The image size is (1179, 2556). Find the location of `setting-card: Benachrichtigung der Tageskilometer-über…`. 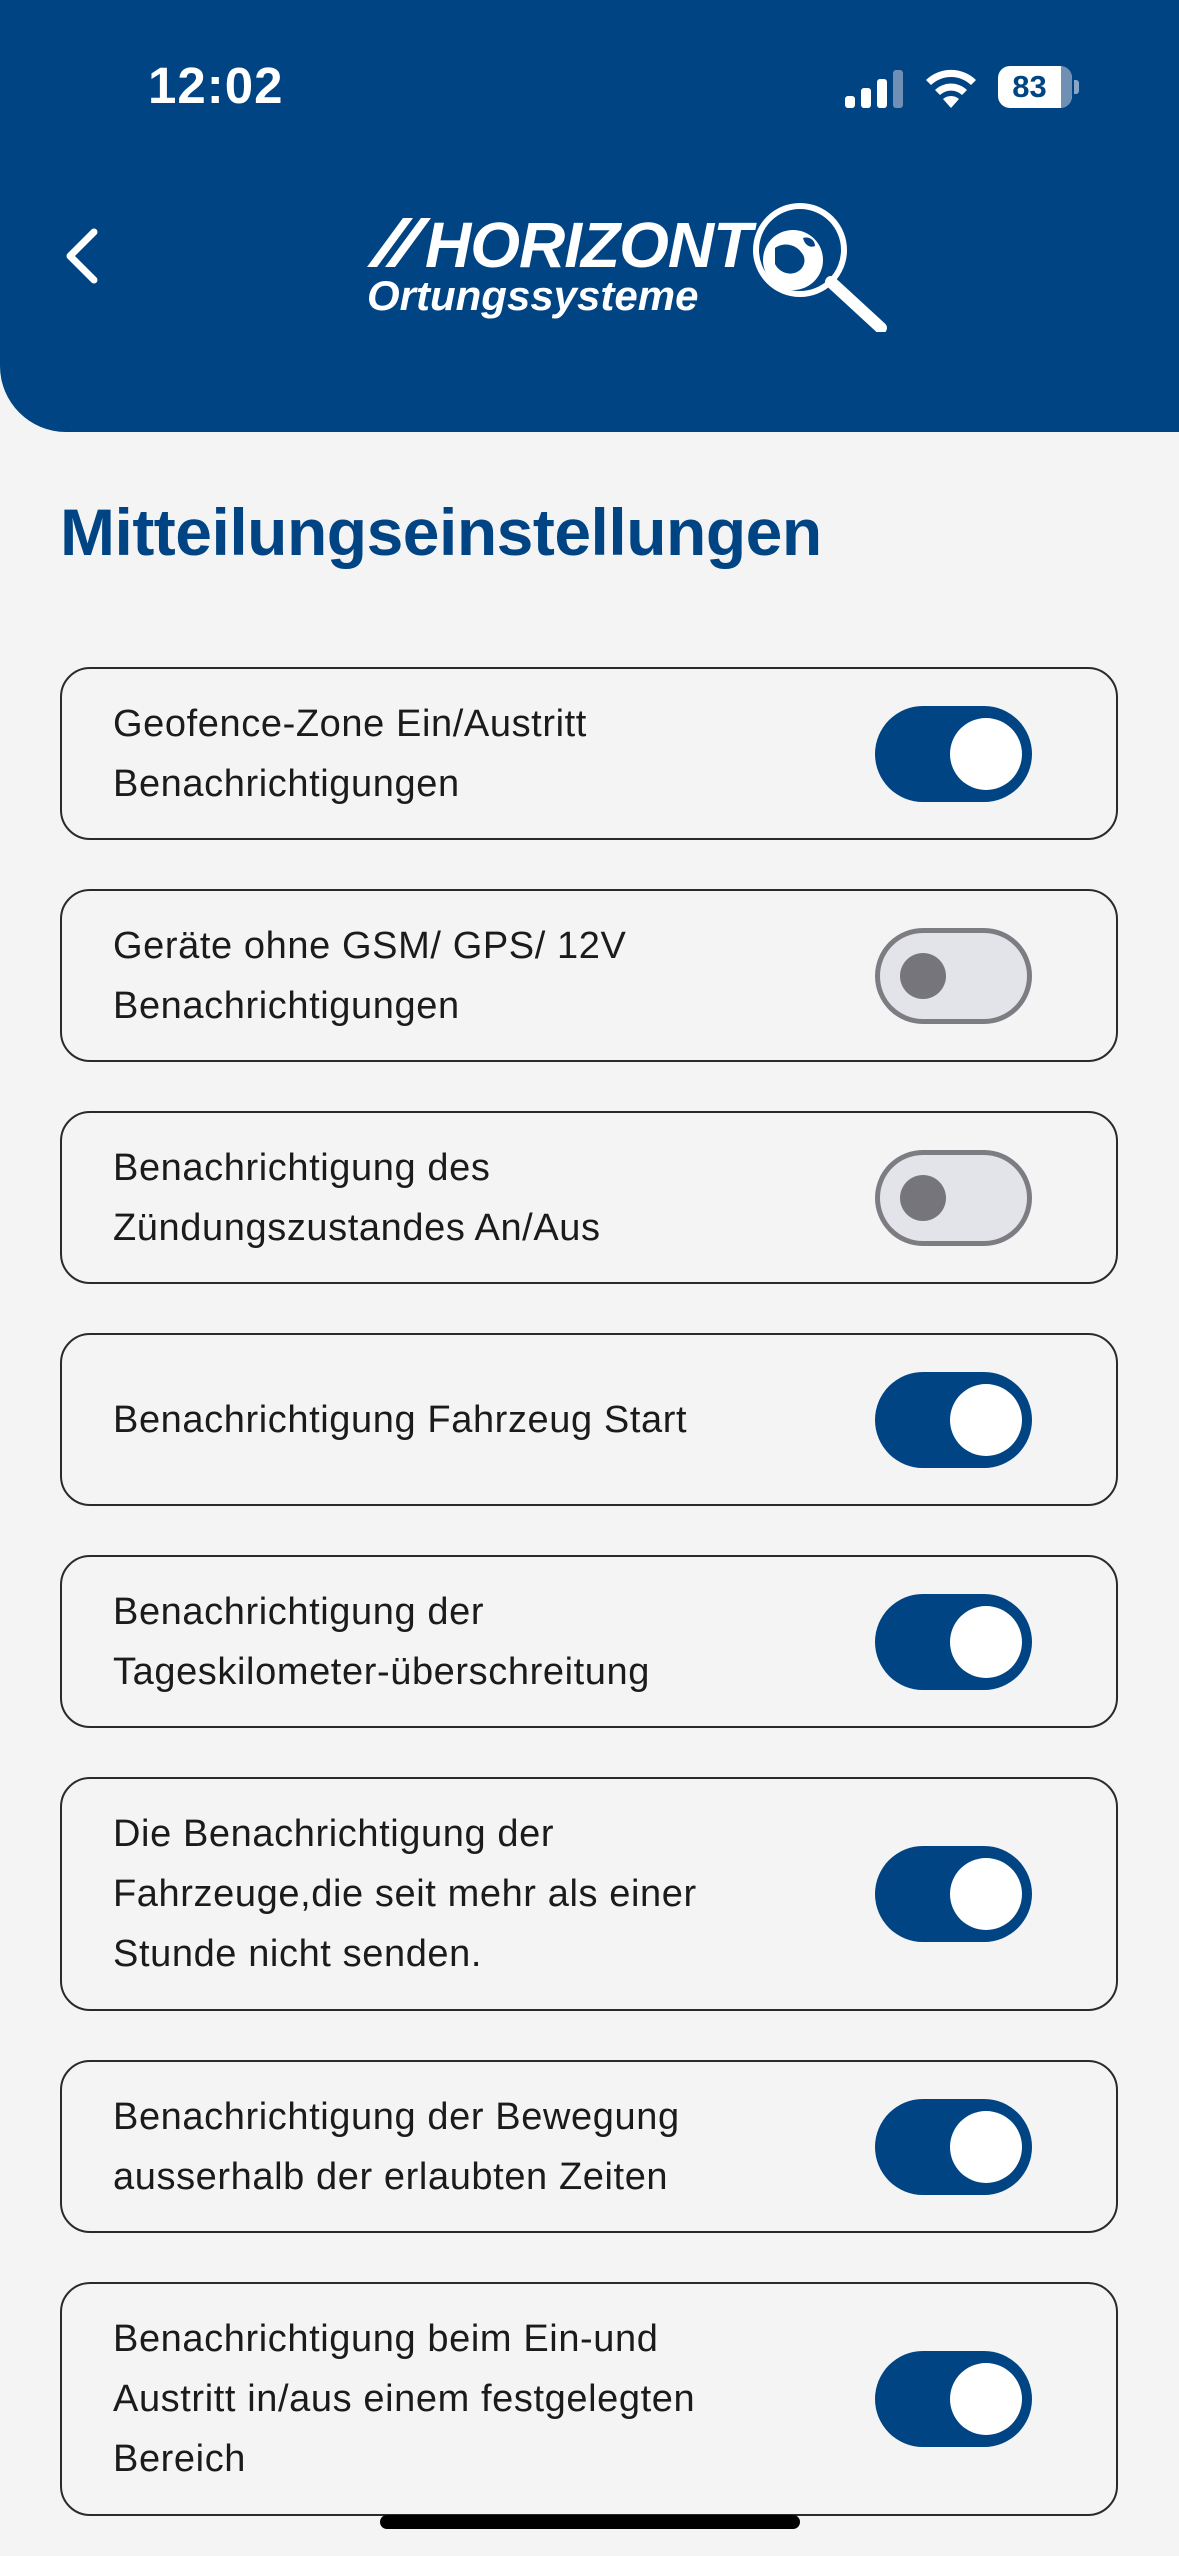

setting-card: Benachrichtigung der Tageskilometer-über… is located at coordinates (589, 1641).